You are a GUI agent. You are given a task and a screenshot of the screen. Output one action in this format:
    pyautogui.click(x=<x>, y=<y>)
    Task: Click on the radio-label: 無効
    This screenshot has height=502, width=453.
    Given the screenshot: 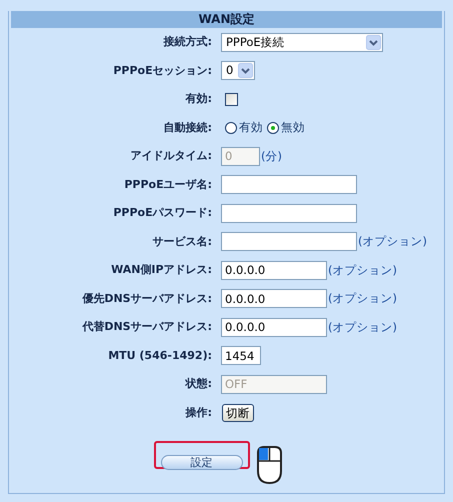 What is the action you would take?
    pyautogui.click(x=293, y=127)
    